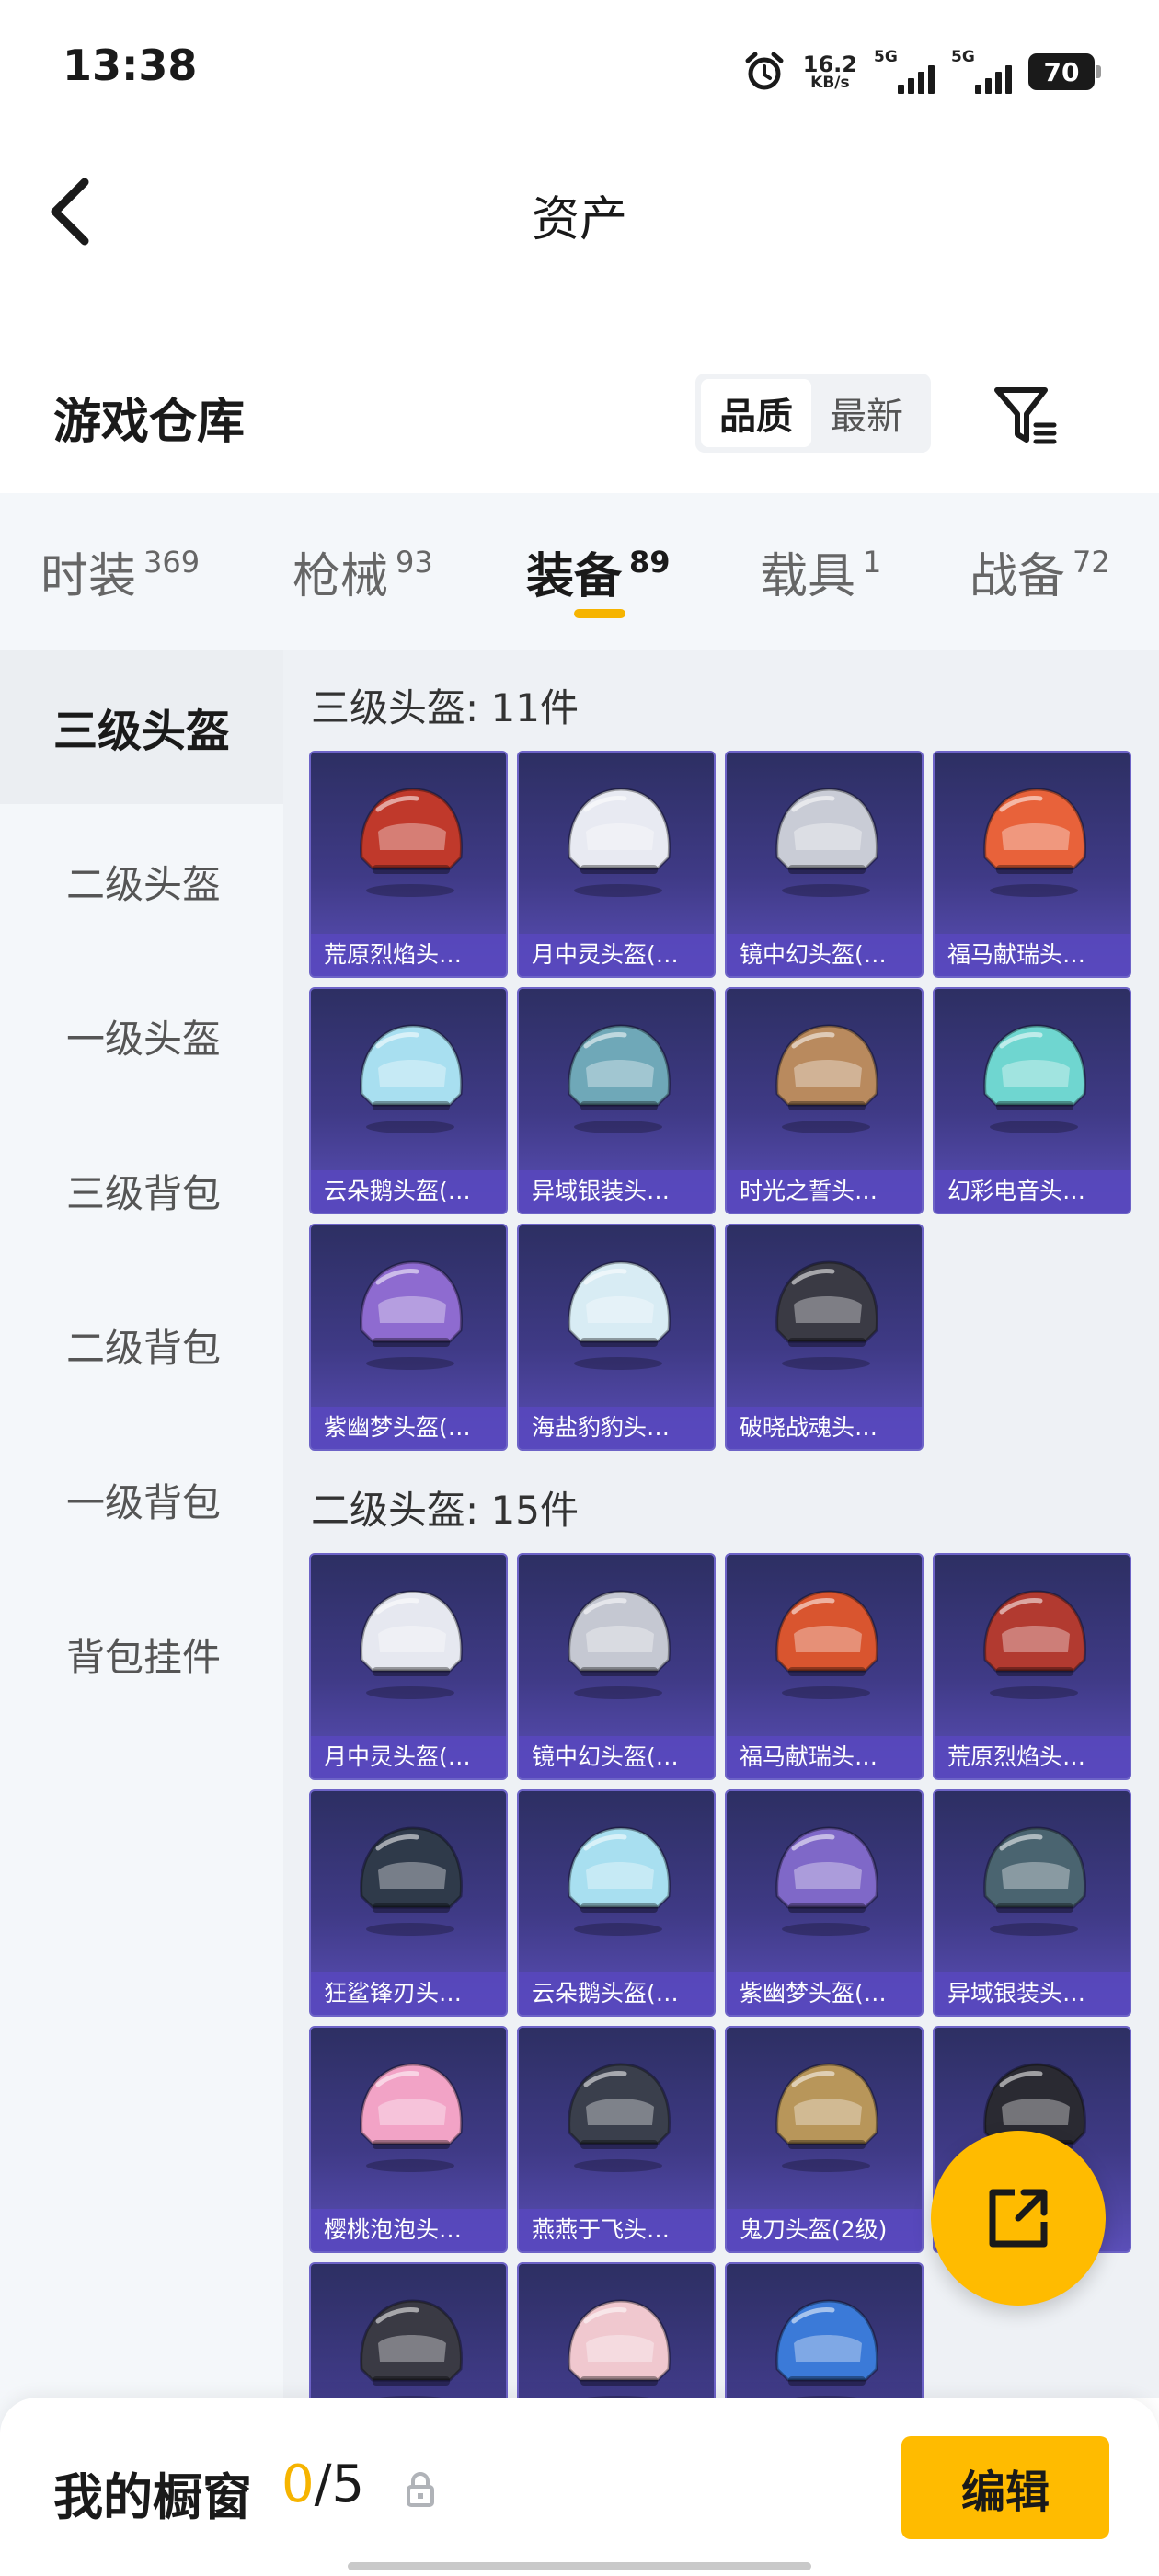  I want to click on status-icons: 16.2 KB/s 5G 5G 70, so click(921, 72).